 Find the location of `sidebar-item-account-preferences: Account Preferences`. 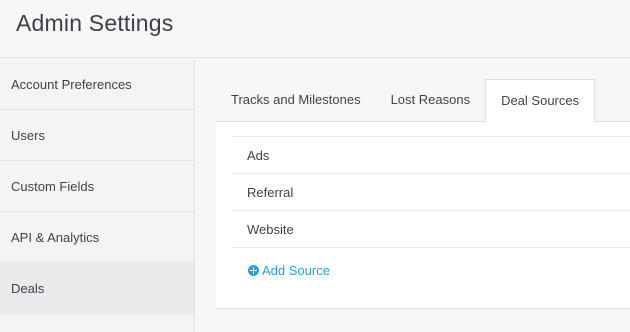

sidebar-item-account-preferences: Account Preferences is located at coordinates (97, 84).